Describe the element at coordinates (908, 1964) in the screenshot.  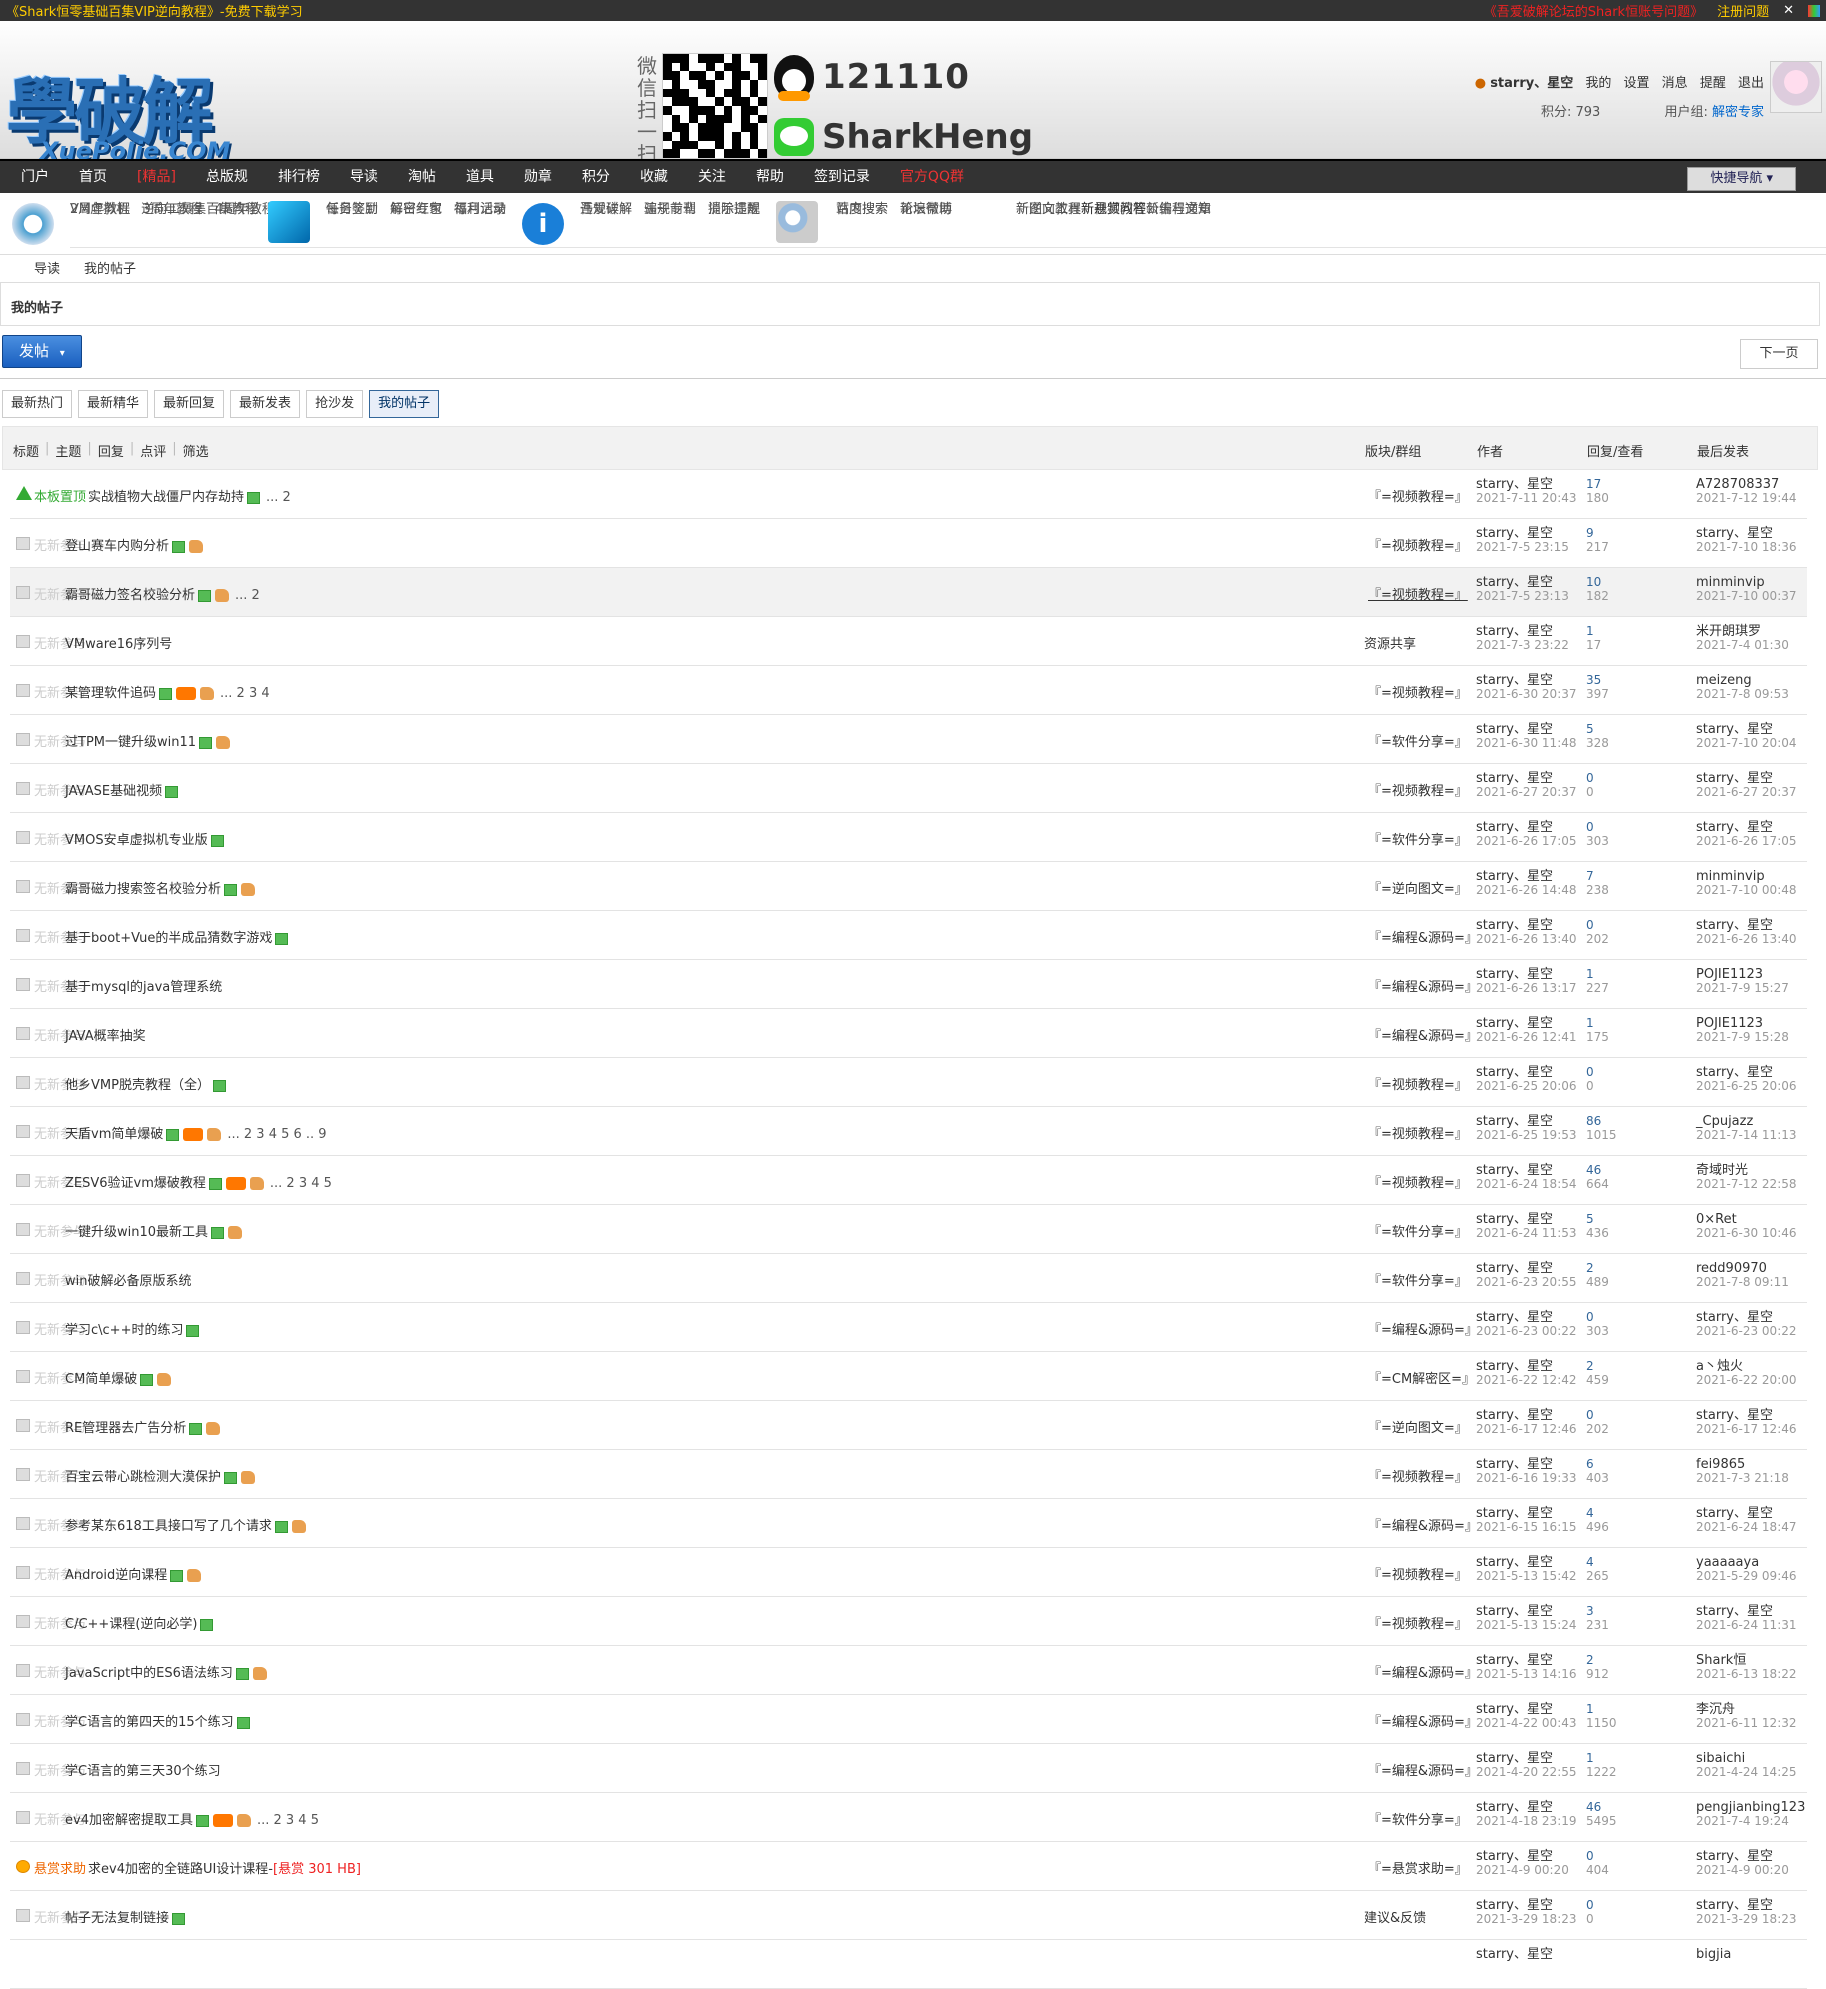
I see `table-row: starry、星空 bigjia` at that location.